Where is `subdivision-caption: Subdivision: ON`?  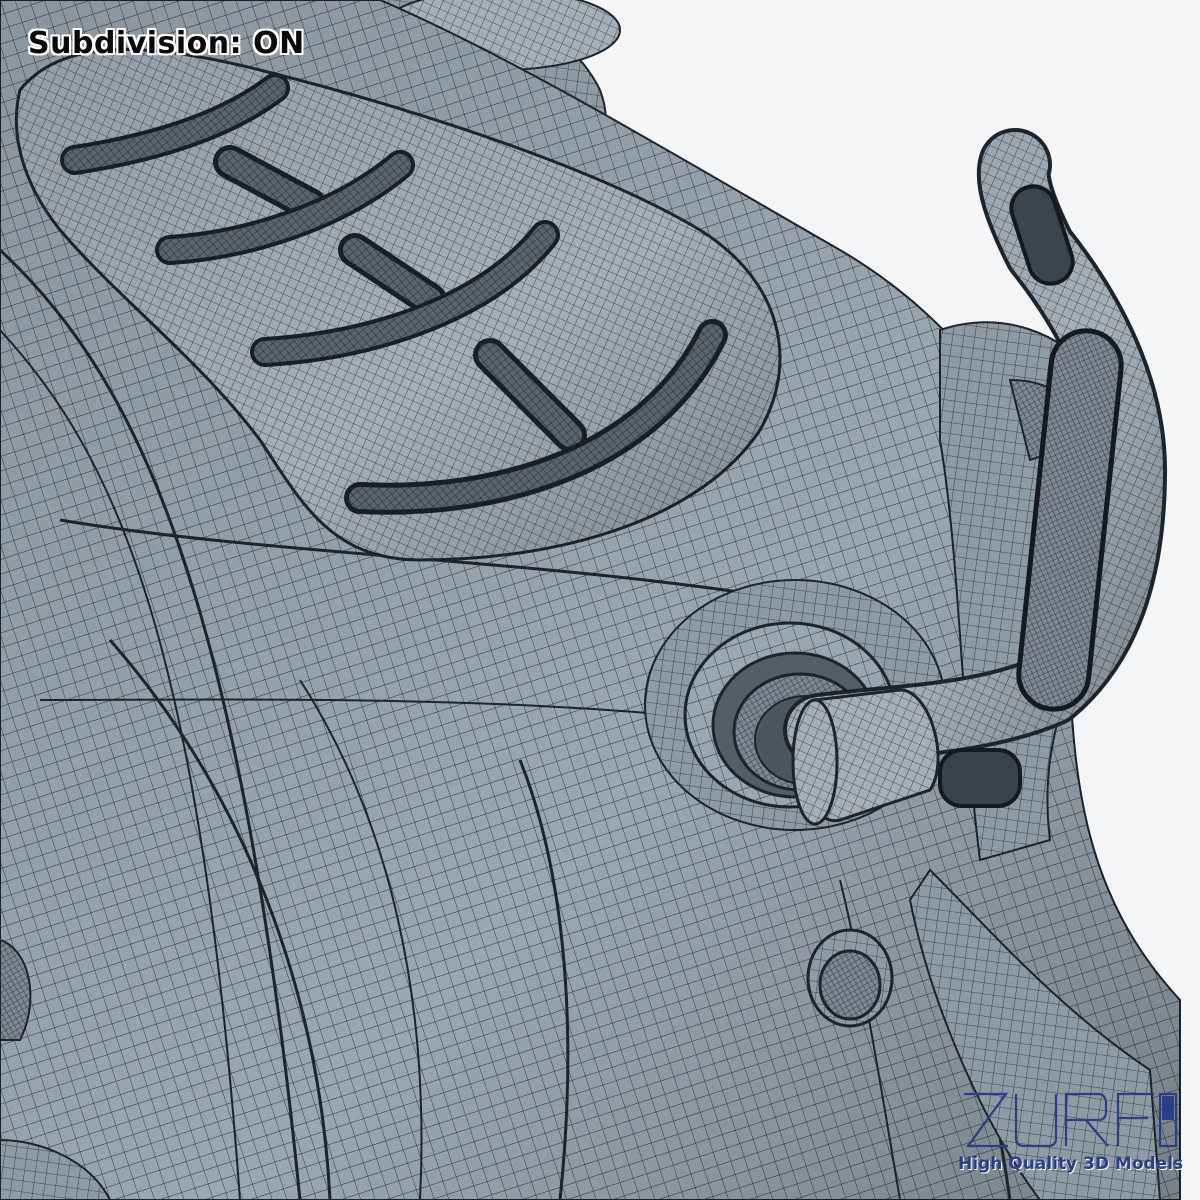 subdivision-caption: Subdivision: ON is located at coordinates (166, 43).